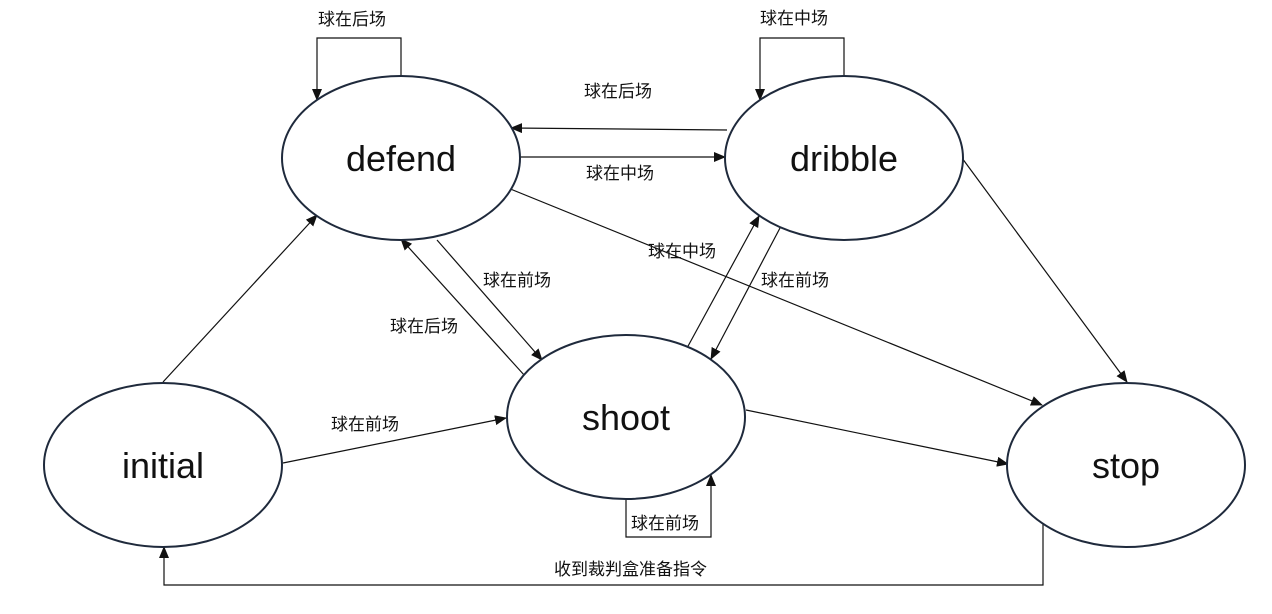 The height and width of the screenshot is (614, 1272). What do you see at coordinates (489, 300) in the screenshot?
I see `edge-defend-to-shoot` at bounding box center [489, 300].